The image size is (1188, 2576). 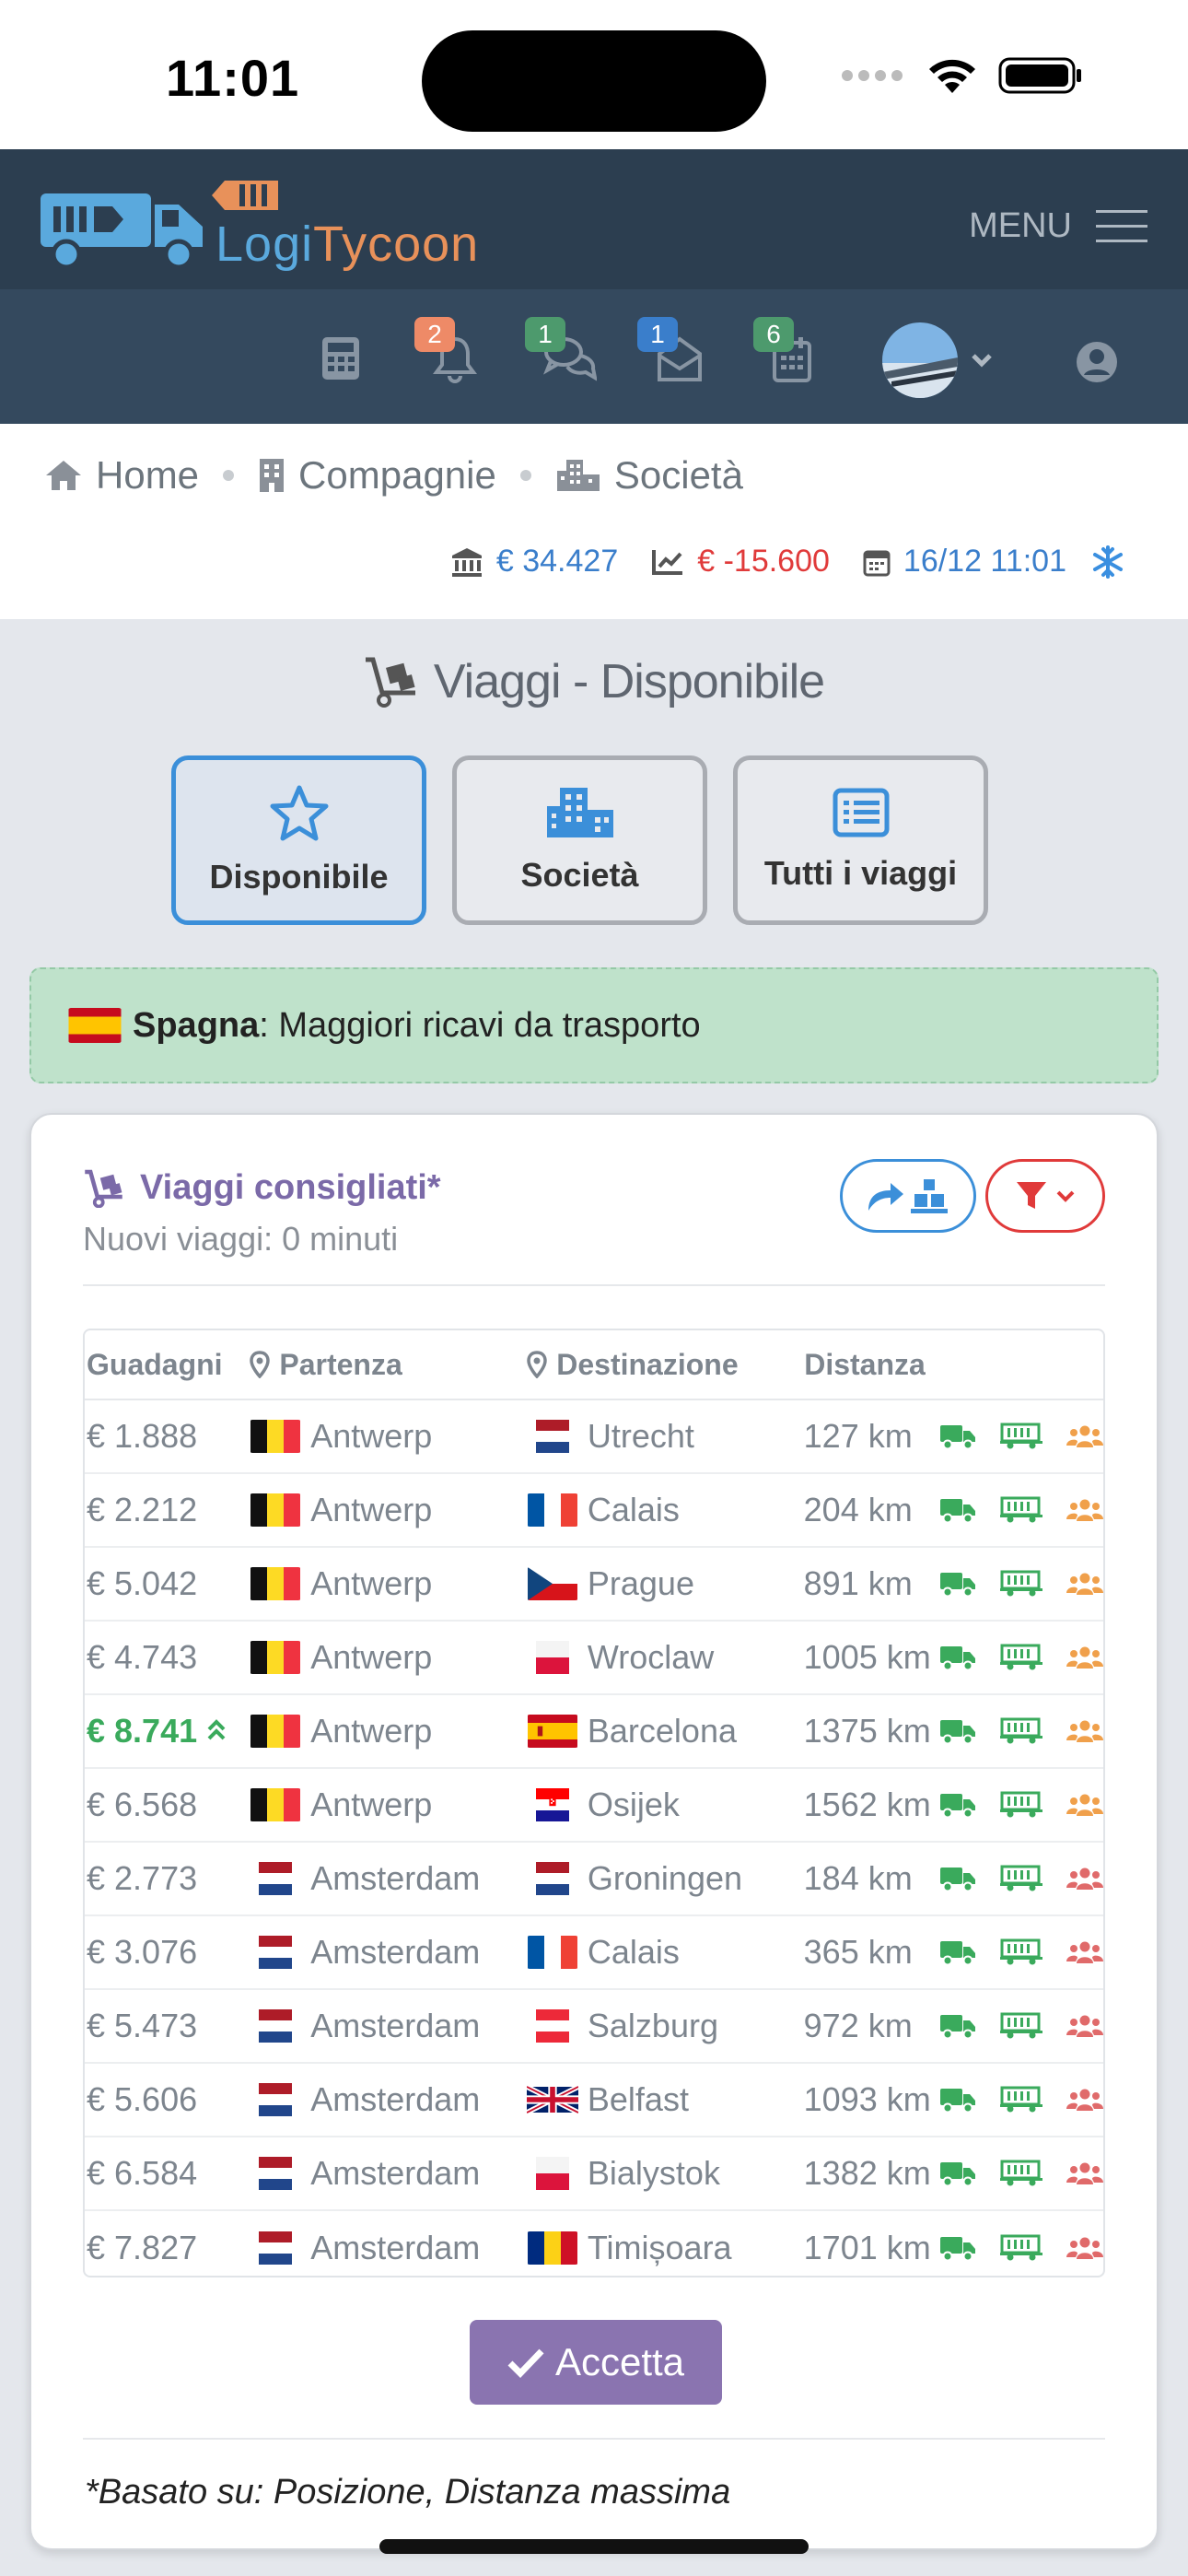 What do you see at coordinates (860, 840) in the screenshot?
I see `tab-tutti-i-viaggi: Tutti i viaggi` at bounding box center [860, 840].